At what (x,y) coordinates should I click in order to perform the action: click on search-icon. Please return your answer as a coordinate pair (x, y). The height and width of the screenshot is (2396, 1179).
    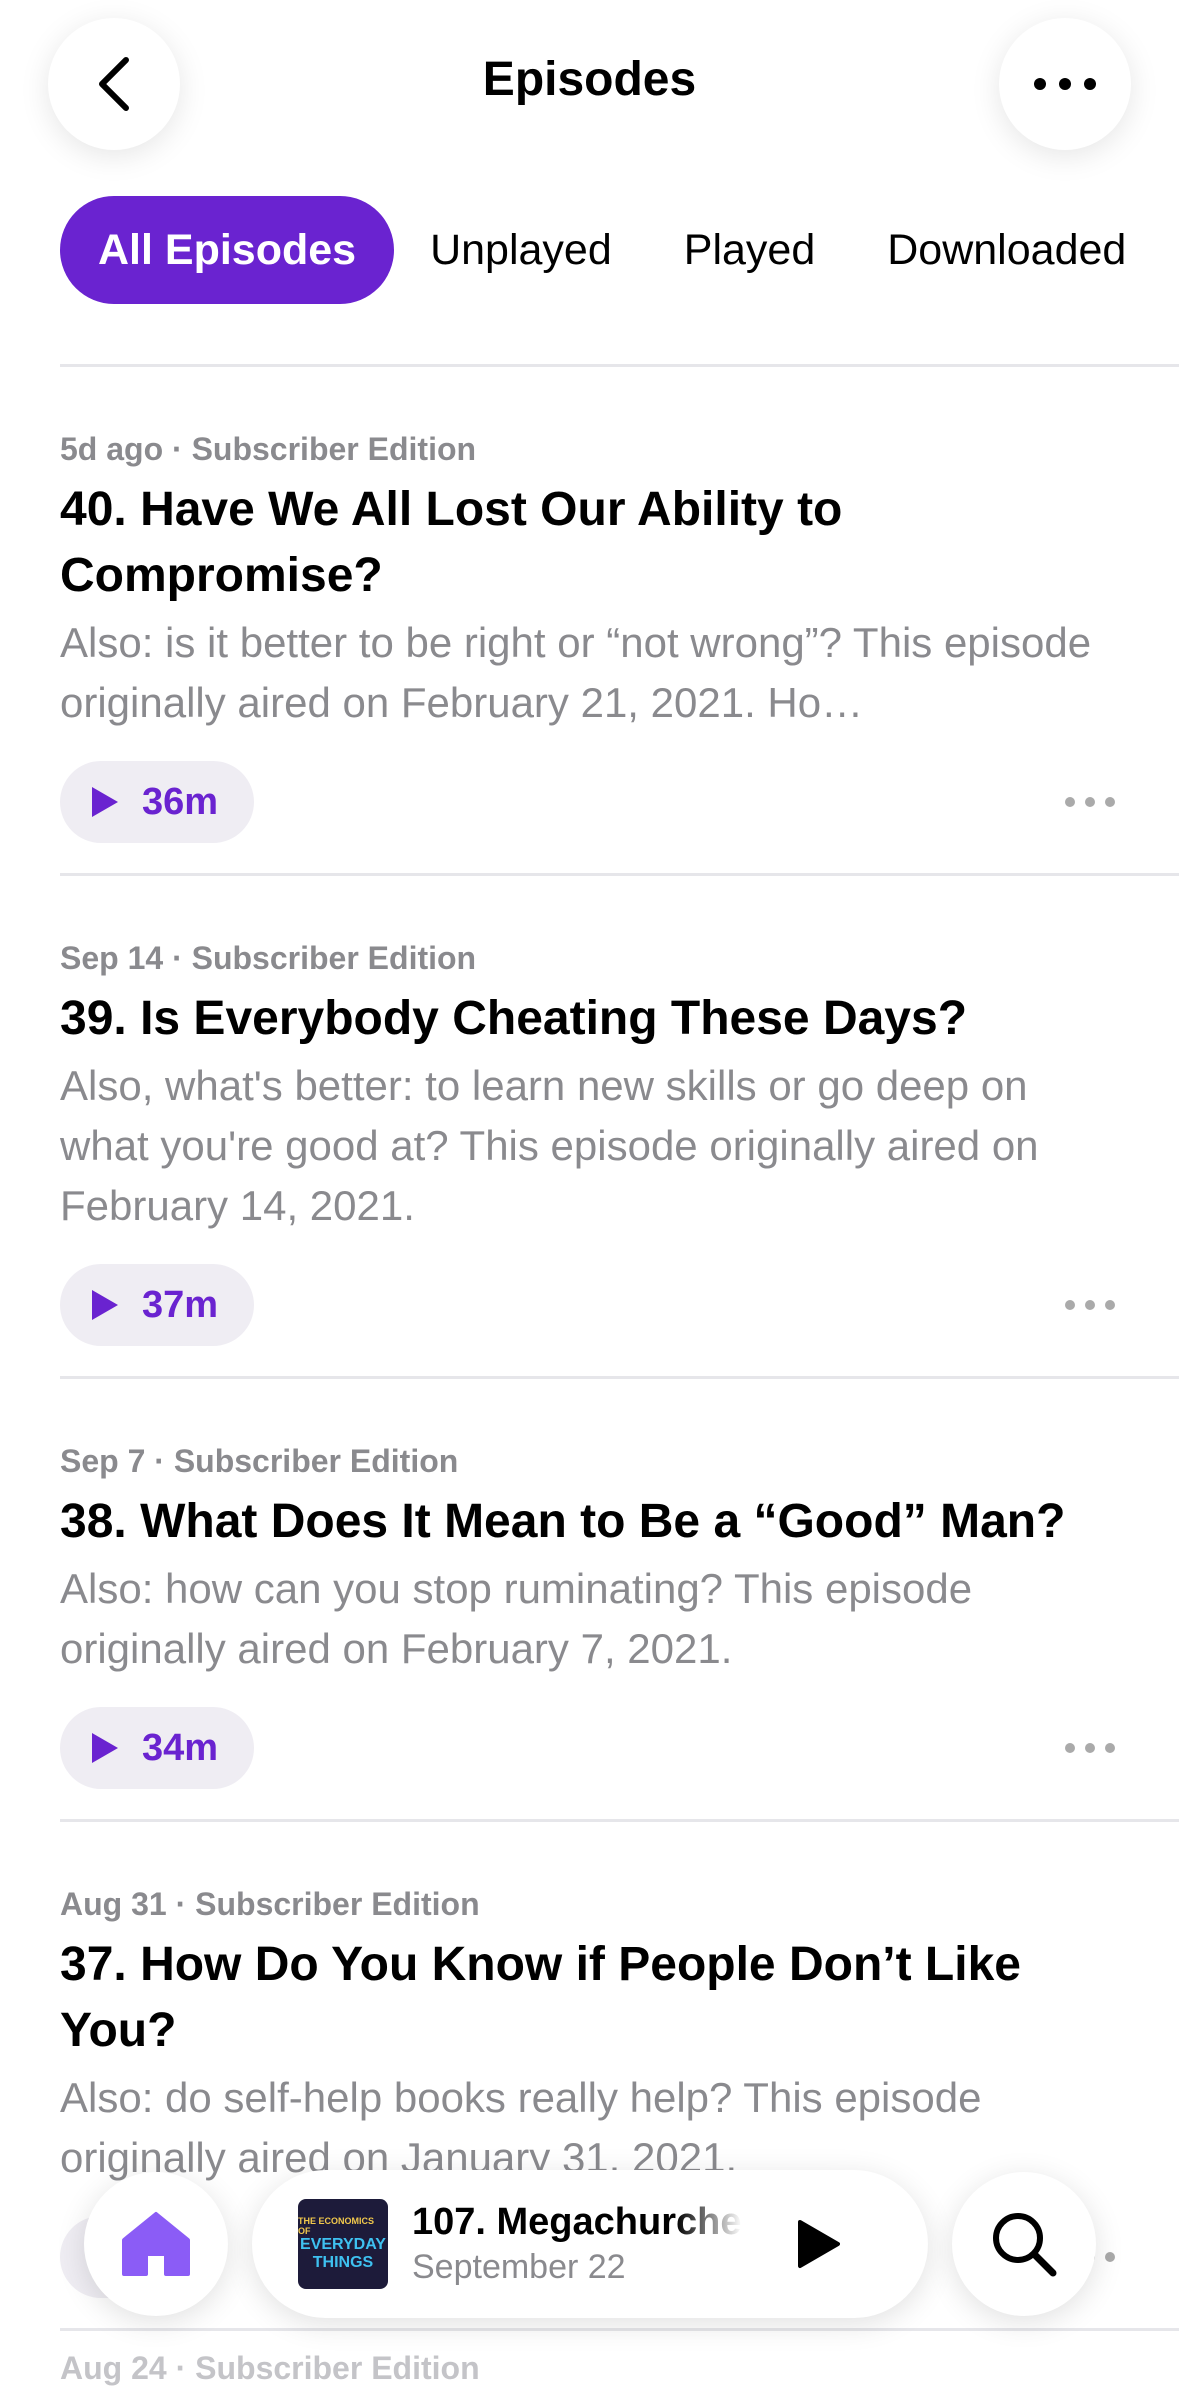
    Looking at the image, I should click on (1025, 2245).